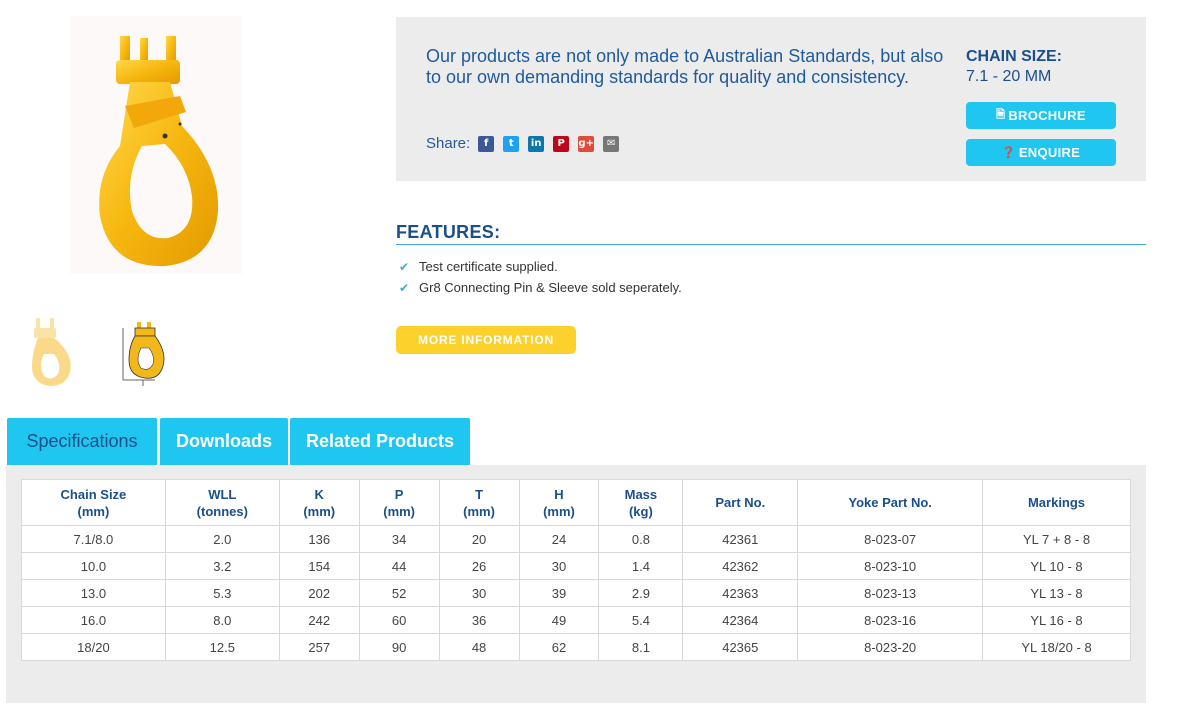  What do you see at coordinates (740, 647) in the screenshot?
I see `table-cell: 42365` at bounding box center [740, 647].